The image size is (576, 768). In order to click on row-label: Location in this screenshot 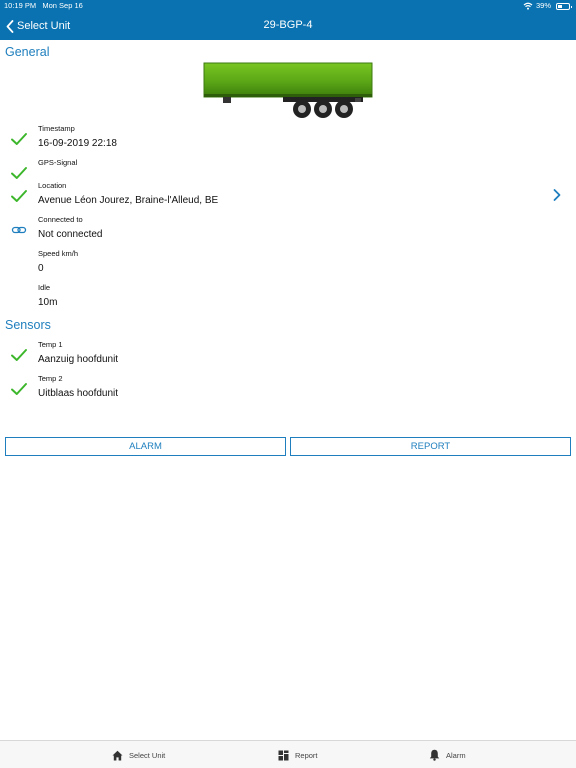, I will do `click(52, 185)`.